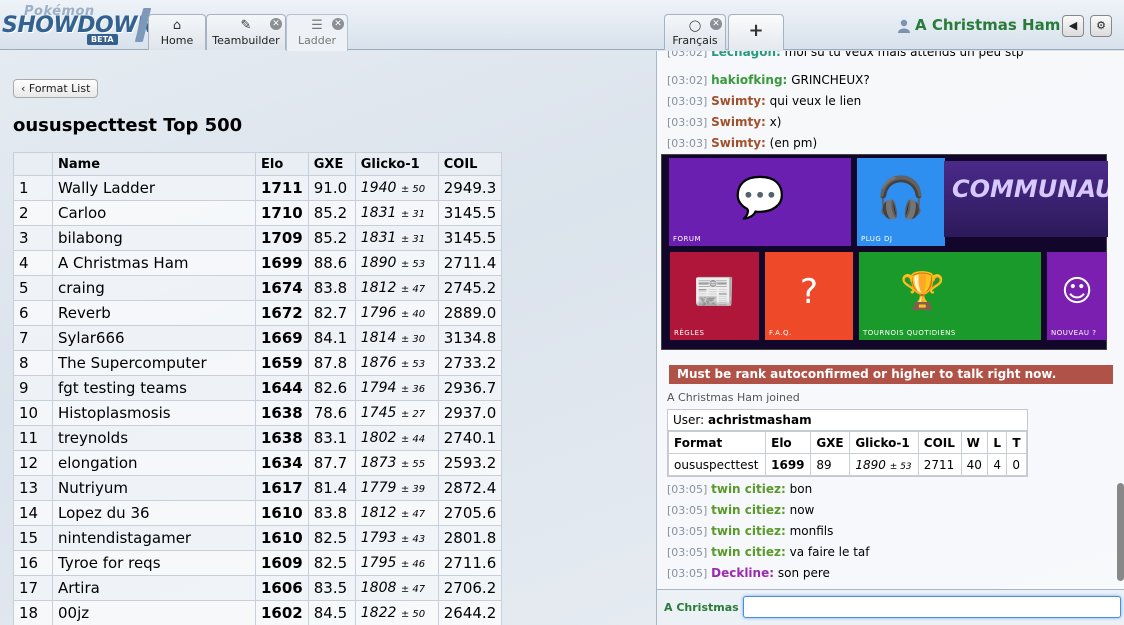  What do you see at coordinates (378, 188) in the screenshot?
I see `glicko-value: 1940` at bounding box center [378, 188].